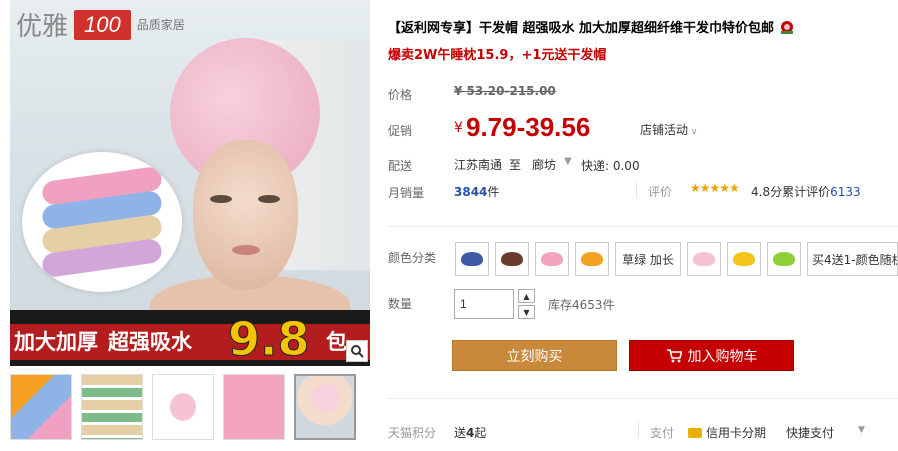 Image resolution: width=898 pixels, height=451 pixels. What do you see at coordinates (505, 91) in the screenshot?
I see `original-price: ¥ 53.20-215.00` at bounding box center [505, 91].